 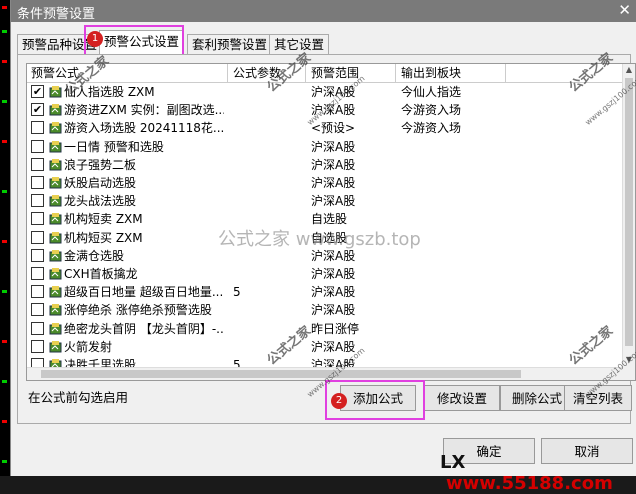 I want to click on background-strip, so click(x=5, y=238).